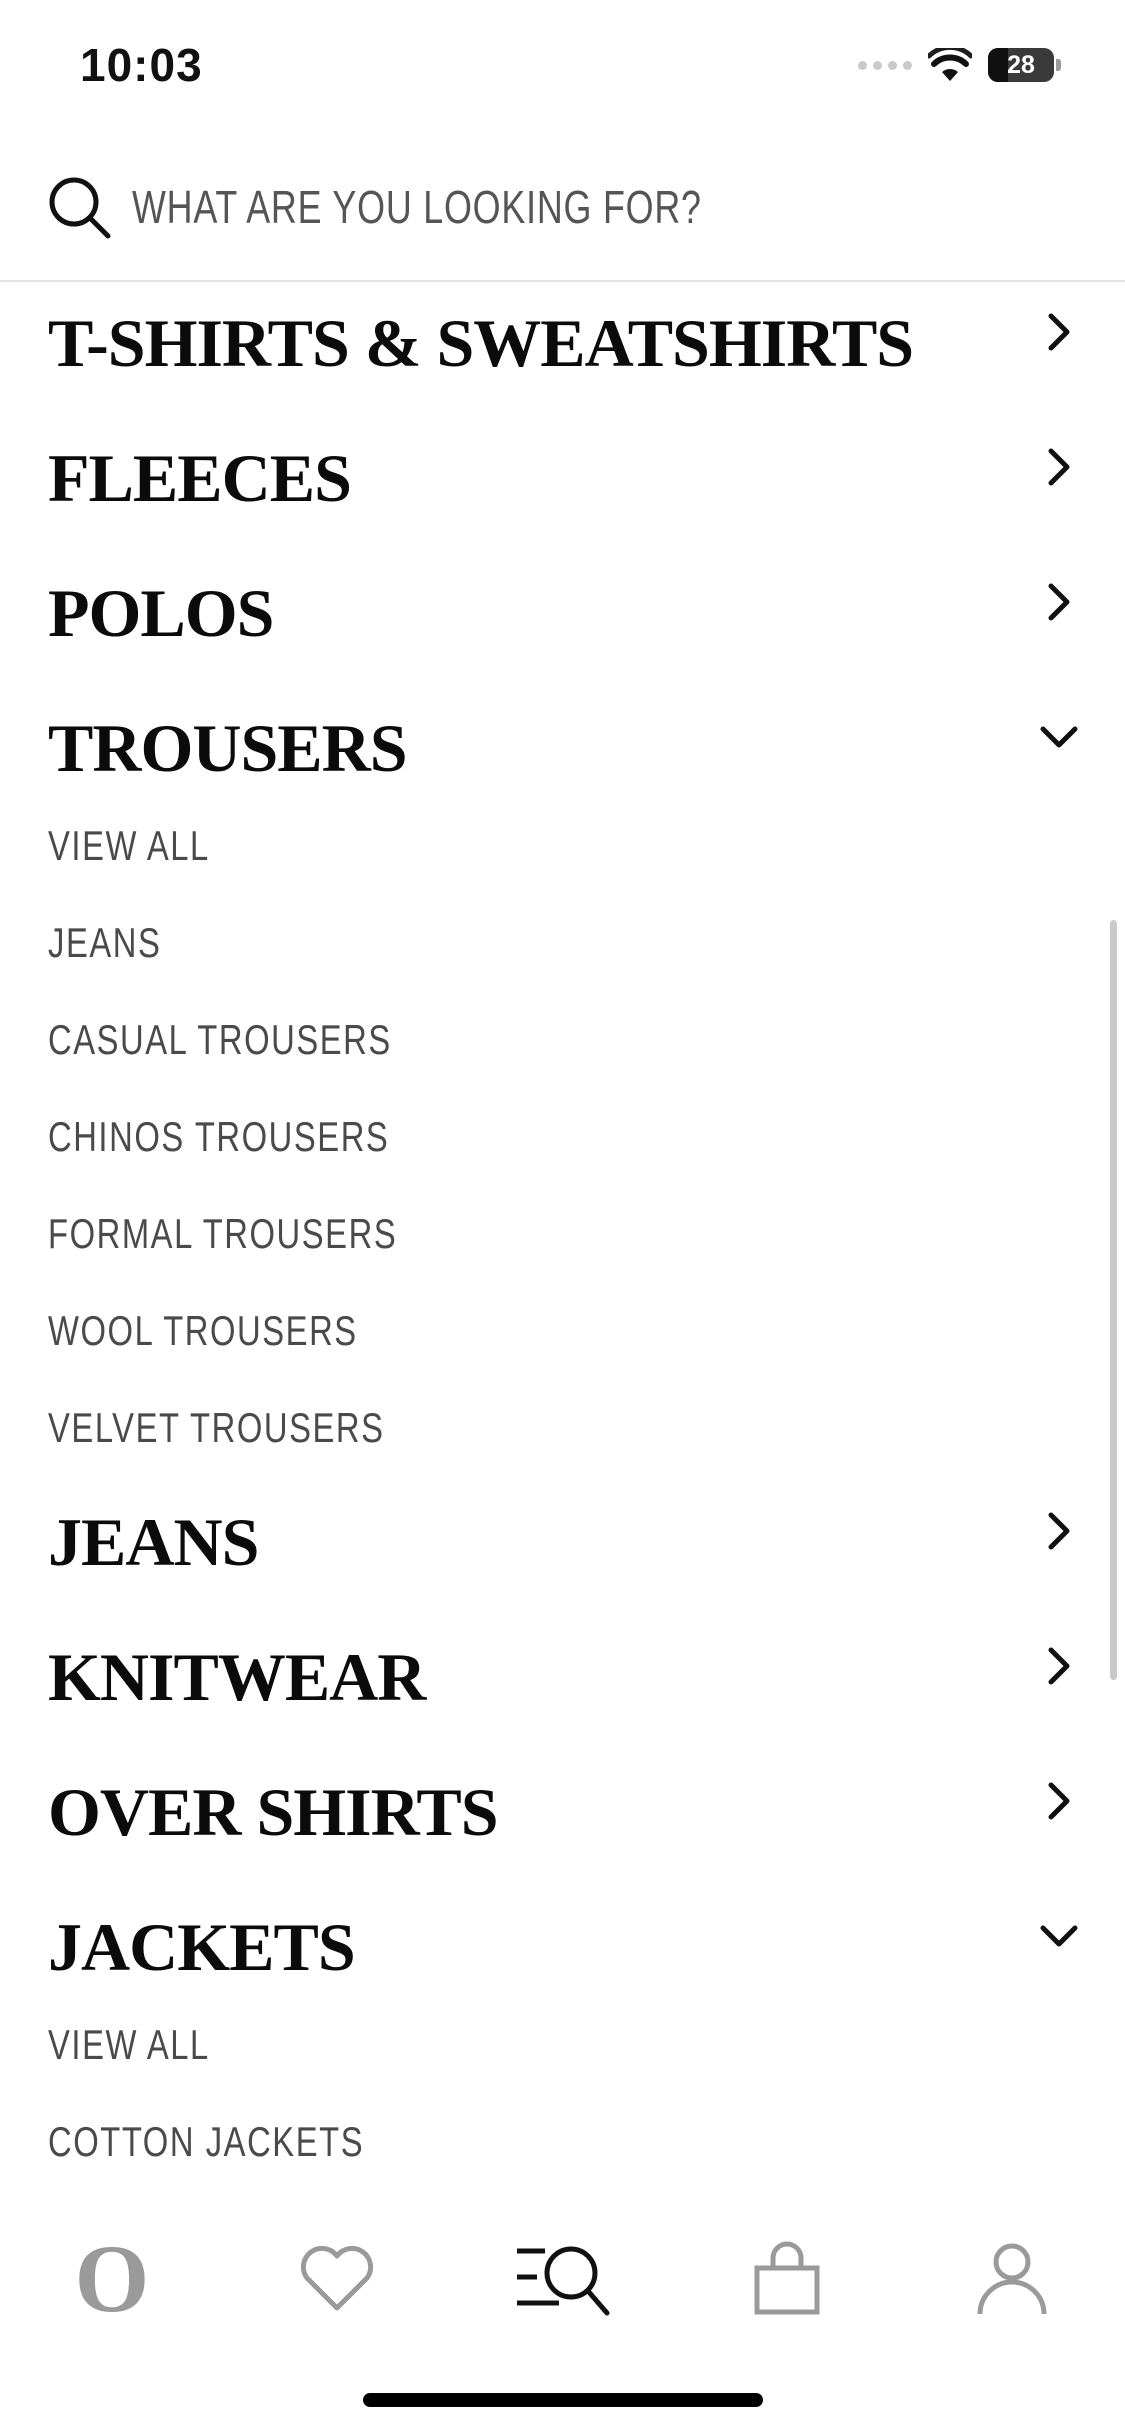  I want to click on status-bar: 10:03 28, so click(562, 70).